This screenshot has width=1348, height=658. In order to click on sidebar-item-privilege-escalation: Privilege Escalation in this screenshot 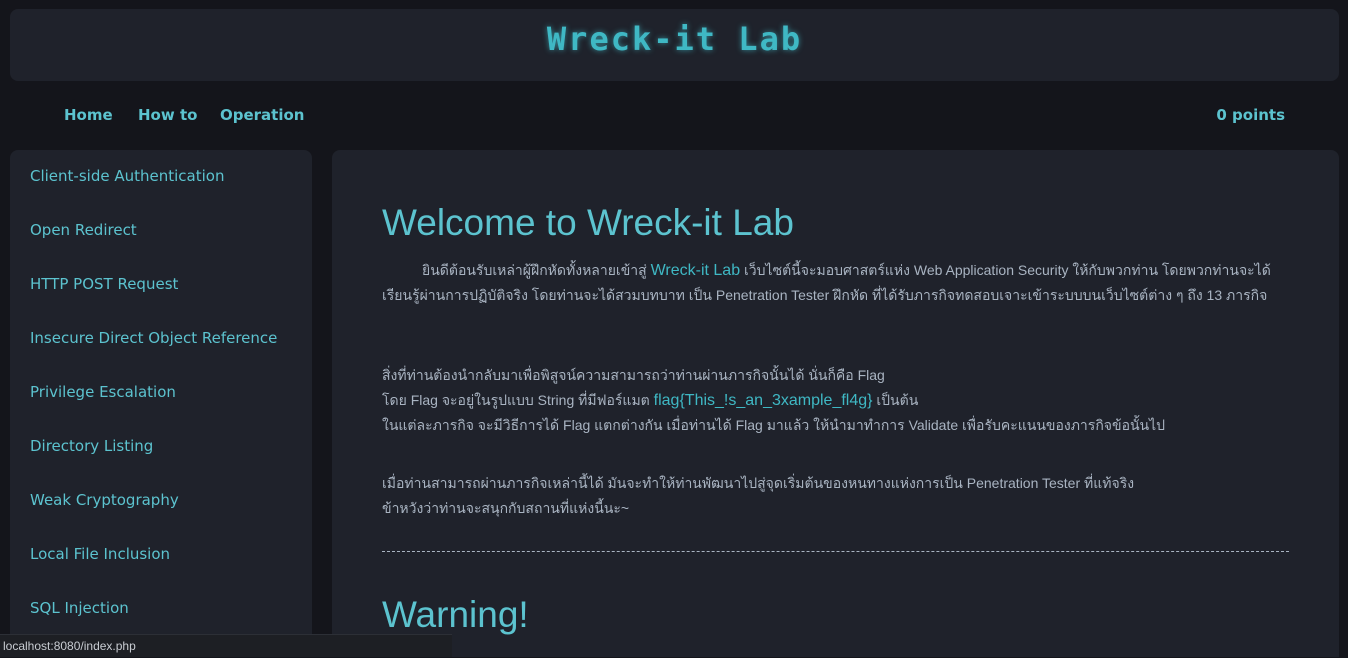, I will do `click(103, 392)`.